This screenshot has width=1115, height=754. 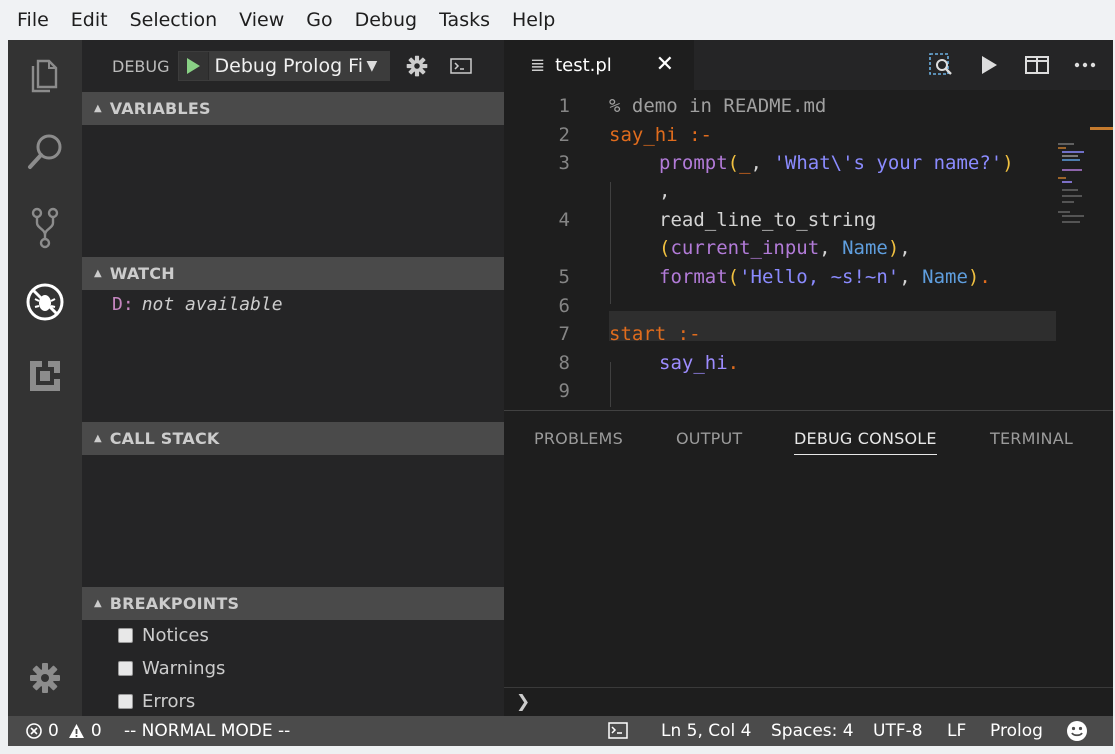 I want to click on indent-guide, so click(x=610, y=384).